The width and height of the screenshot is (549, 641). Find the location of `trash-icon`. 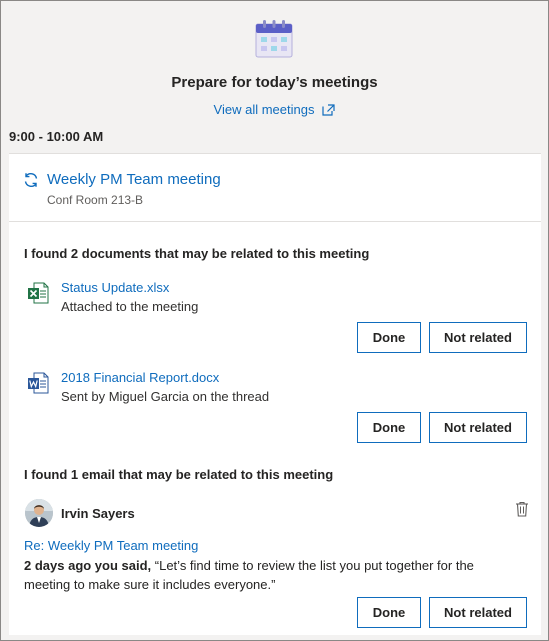

trash-icon is located at coordinates (522, 509).